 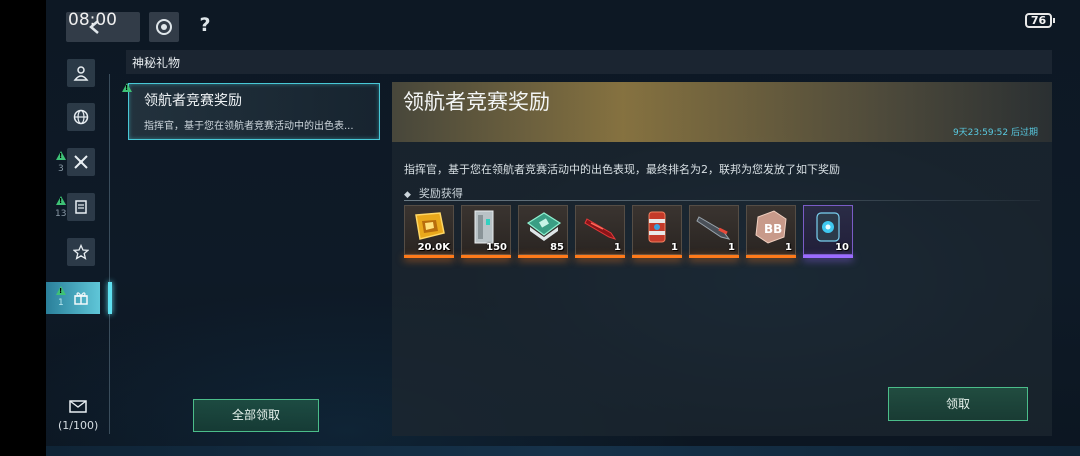 I want to click on sidebar-item-battle, so click(x=81, y=162).